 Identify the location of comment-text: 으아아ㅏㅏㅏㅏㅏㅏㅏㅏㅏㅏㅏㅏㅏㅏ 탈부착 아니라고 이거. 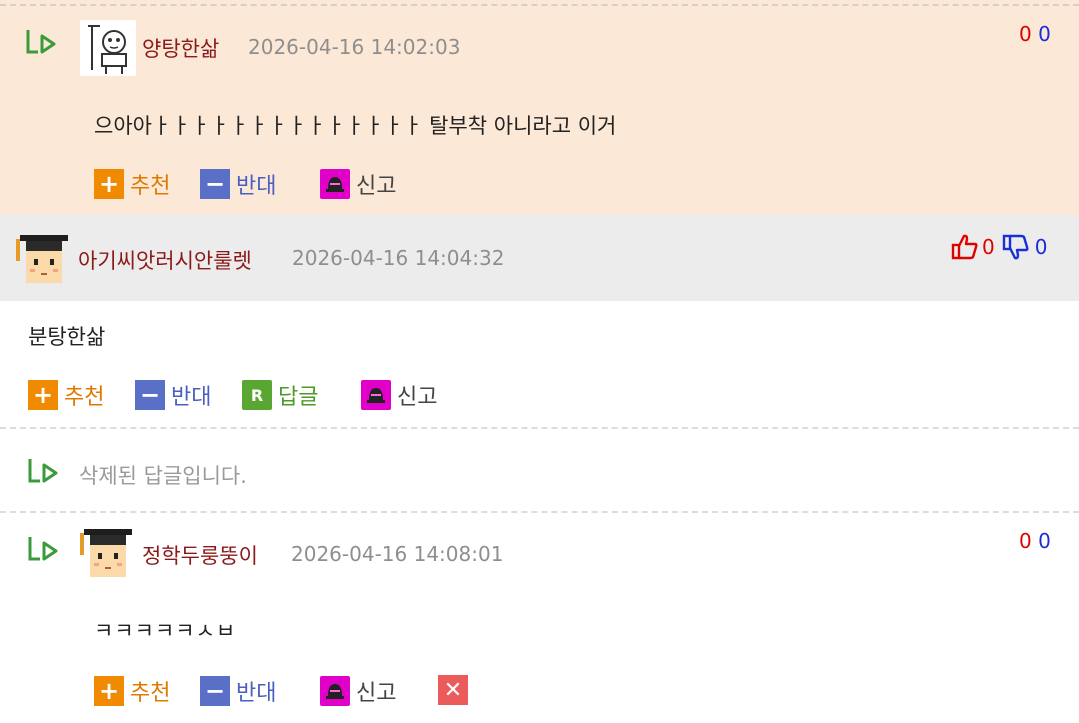
(355, 126).